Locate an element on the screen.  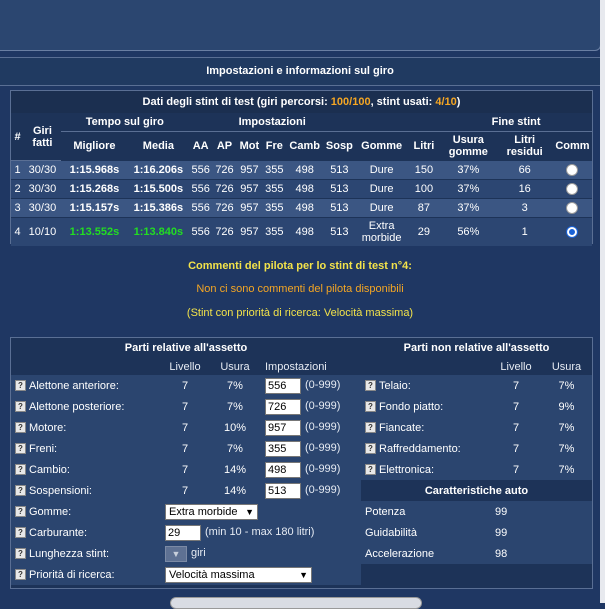
other-part-label: Fondo piatto: is located at coordinates (411, 406).